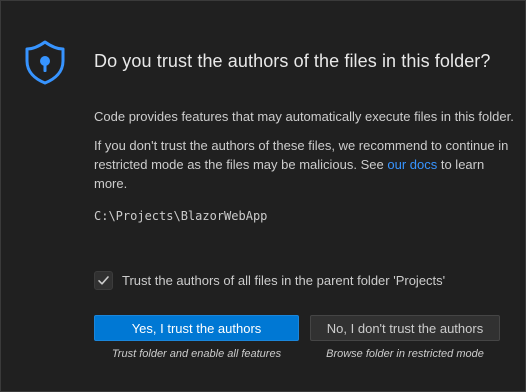 The height and width of the screenshot is (392, 526). Describe the element at coordinates (405, 328) in the screenshot. I see `distrust-authors-button: No, I don't trust the authors` at that location.